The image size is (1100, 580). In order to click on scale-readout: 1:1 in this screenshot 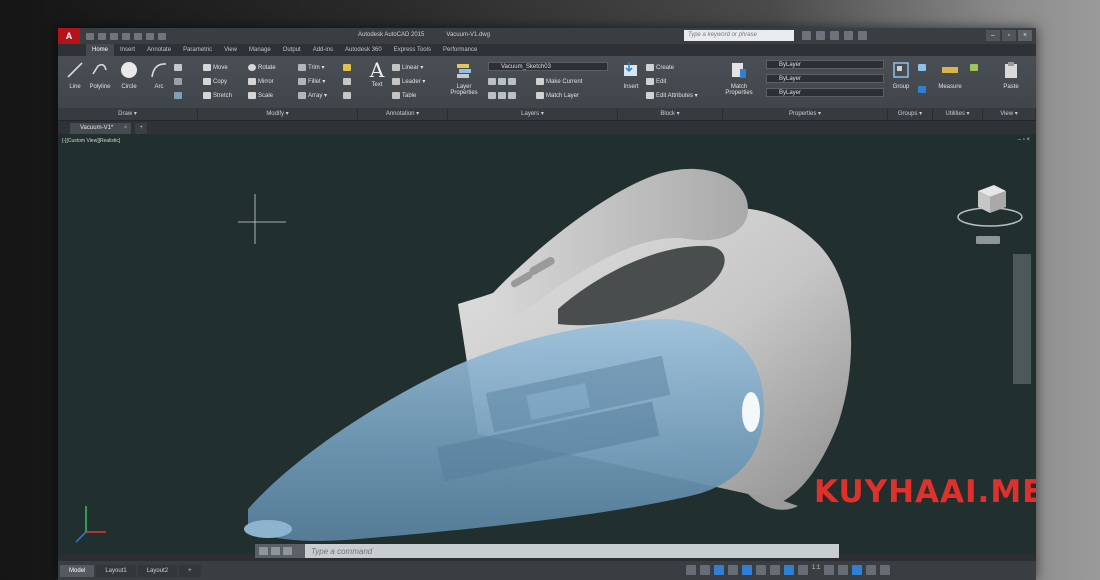, I will do `click(816, 570)`.